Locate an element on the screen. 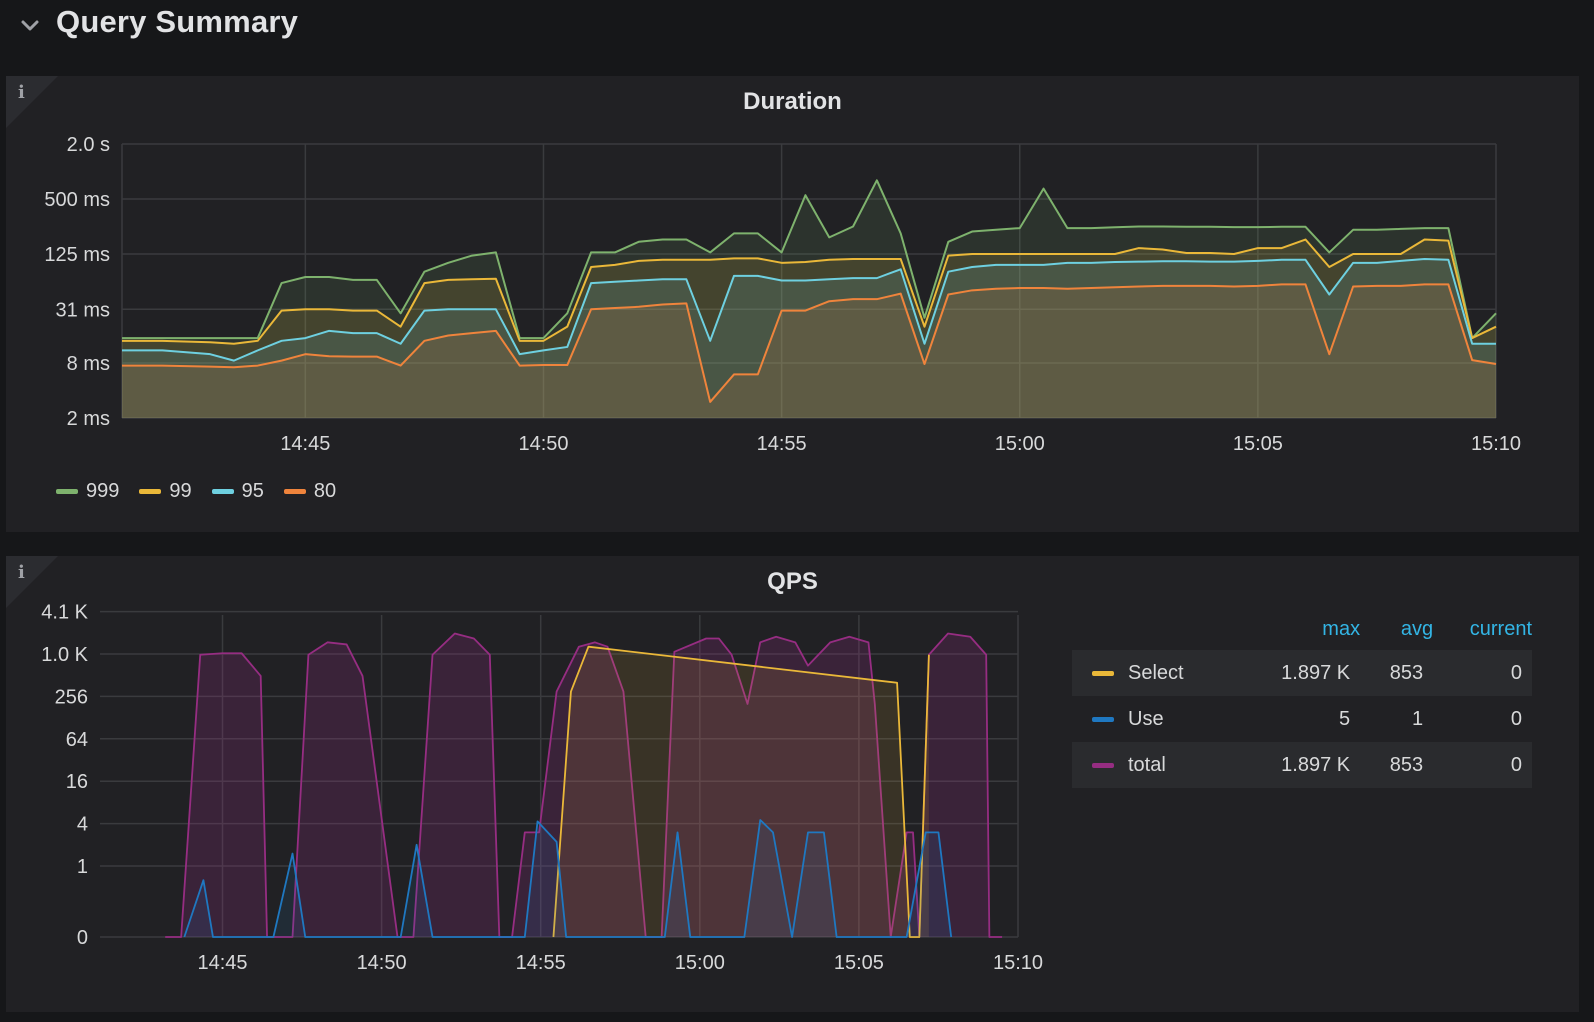 Image resolution: width=1594 pixels, height=1022 pixels. y-tick-label: 8 ms is located at coordinates (88, 364).